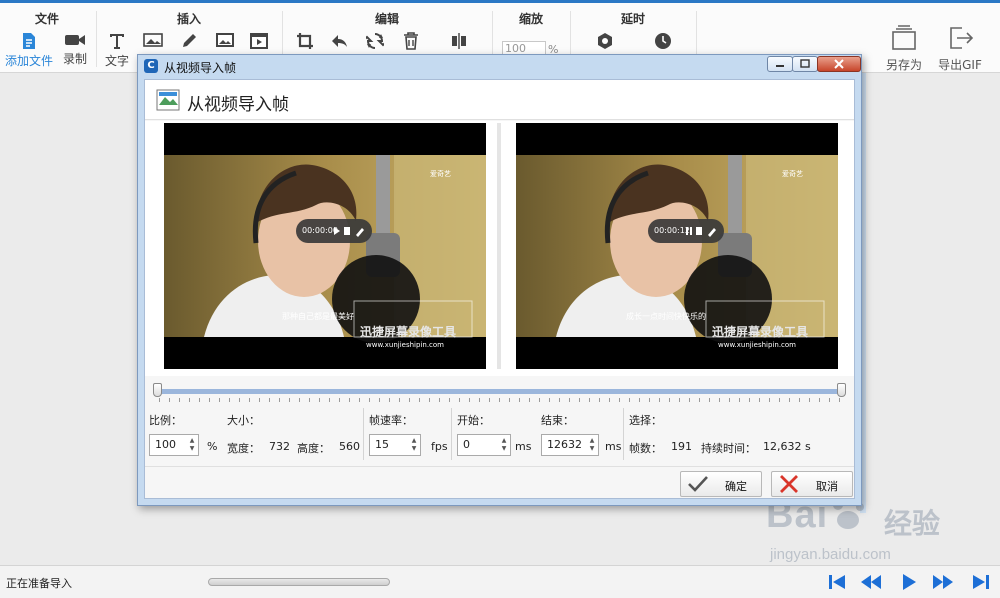 This screenshot has width=1000, height=598. I want to click on add-file-button: 添加文件, so click(29, 52).